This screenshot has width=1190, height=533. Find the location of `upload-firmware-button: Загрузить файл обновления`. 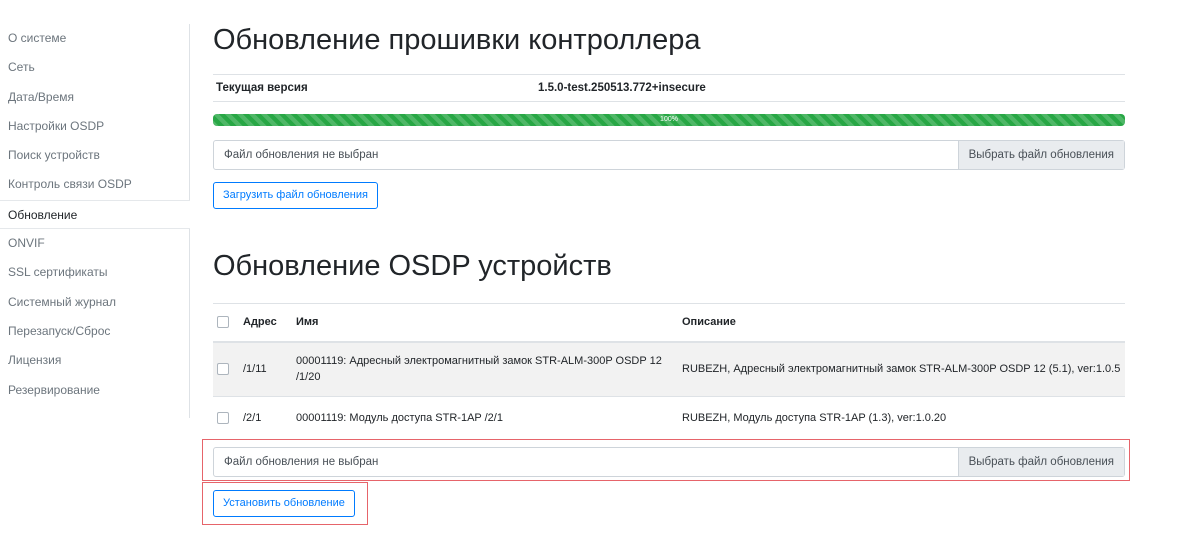

upload-firmware-button: Загрузить файл обновления is located at coordinates (295, 195).